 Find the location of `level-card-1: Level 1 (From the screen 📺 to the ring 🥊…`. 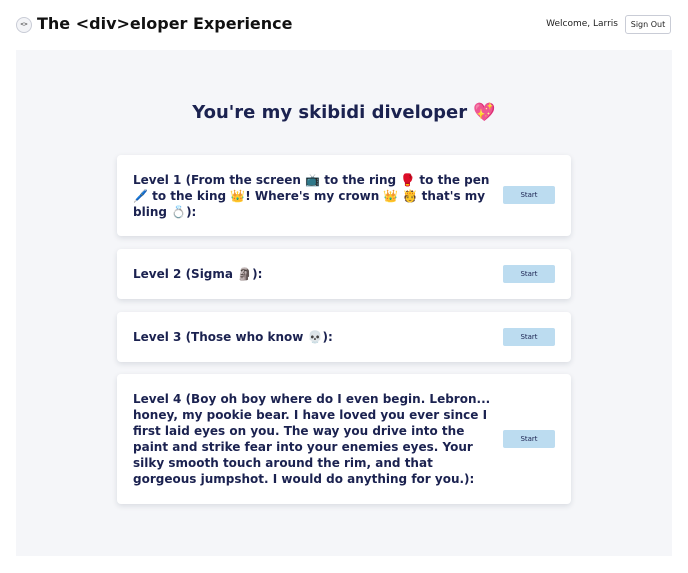

level-card-1: Level 1 (From the screen 📺 to the ring 🥊… is located at coordinates (344, 195).